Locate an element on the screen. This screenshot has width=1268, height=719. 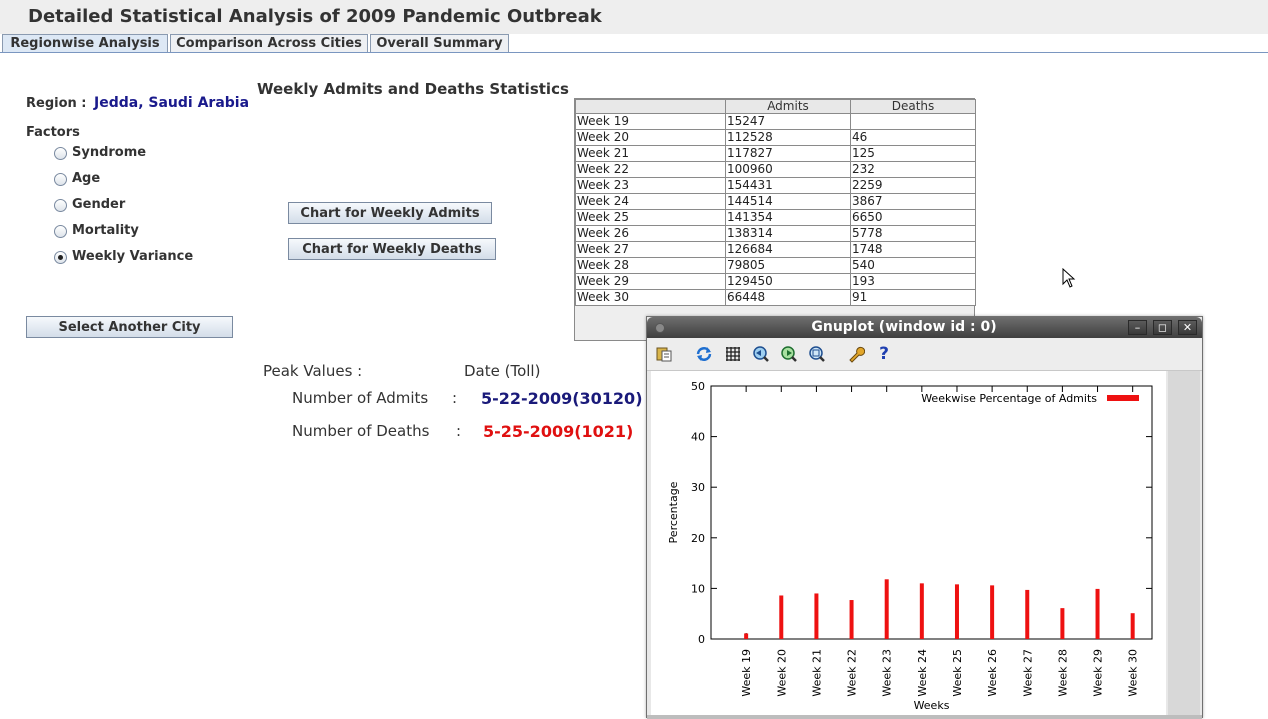
table-row: Week 19 15247 is located at coordinates (775, 121).